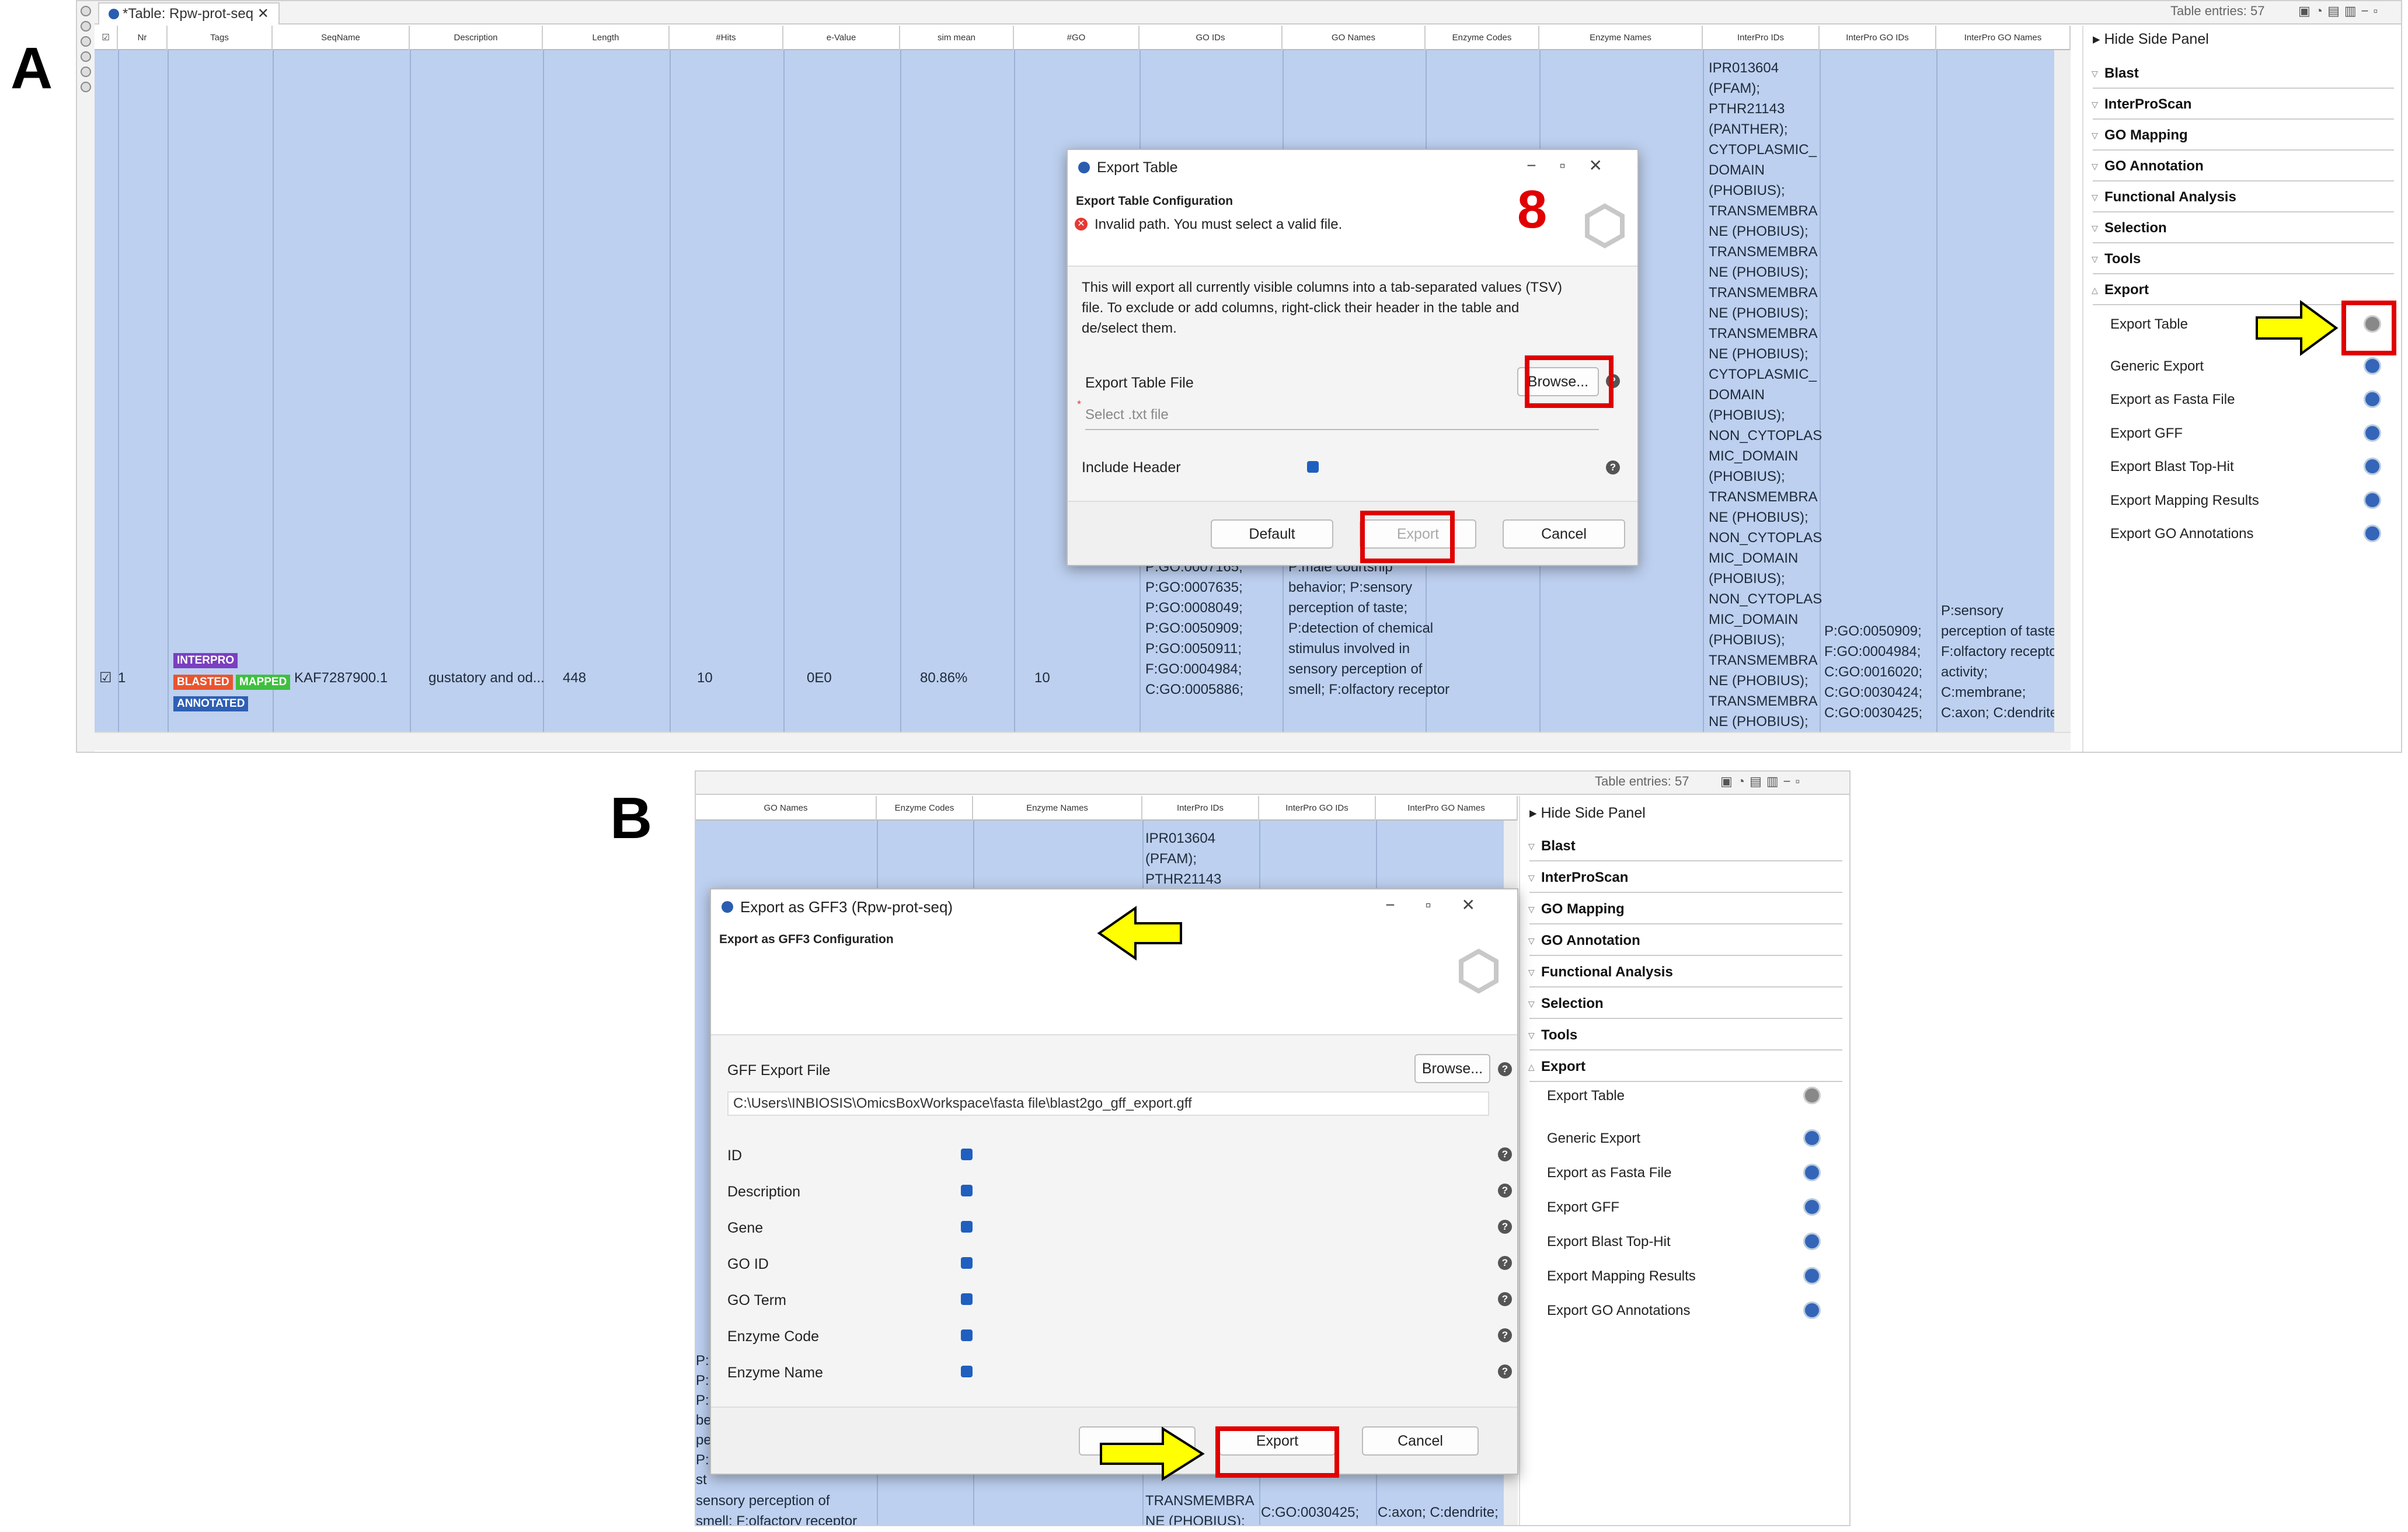  Describe the element at coordinates (957, 38) in the screenshot. I see `column-header: sim mean` at that location.